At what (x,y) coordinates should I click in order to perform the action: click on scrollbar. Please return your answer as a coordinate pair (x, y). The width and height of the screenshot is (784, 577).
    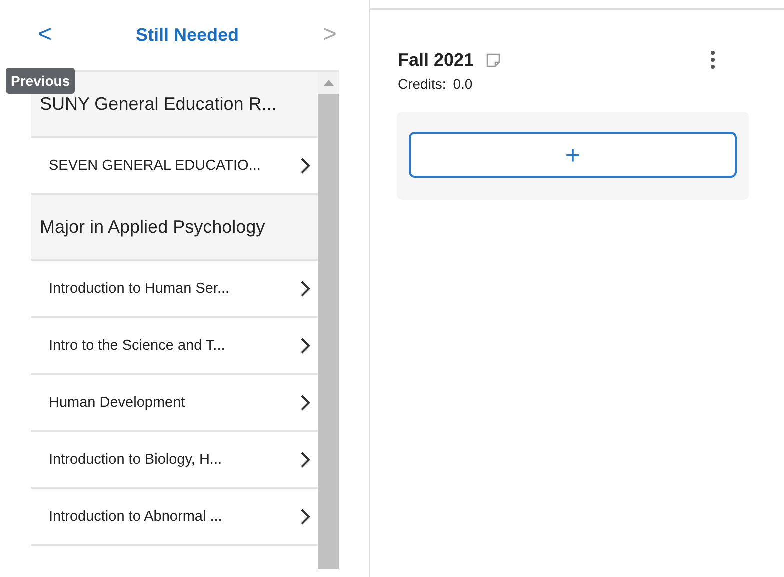
    Looking at the image, I should click on (328, 320).